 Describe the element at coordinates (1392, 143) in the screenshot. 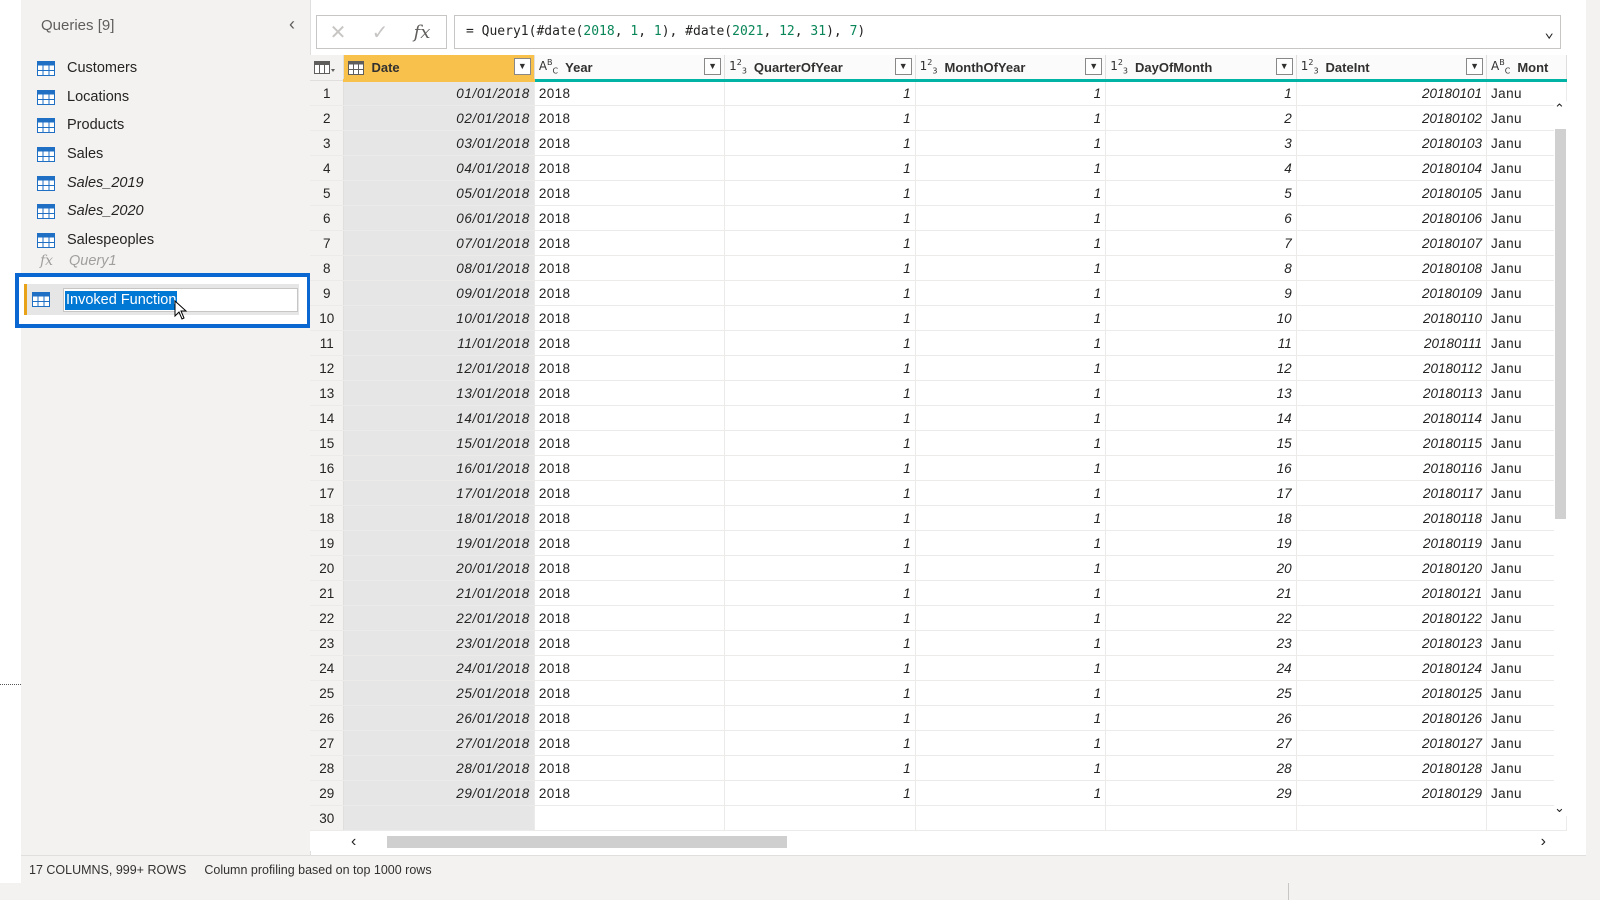

I see `table-cell: 20180103` at that location.